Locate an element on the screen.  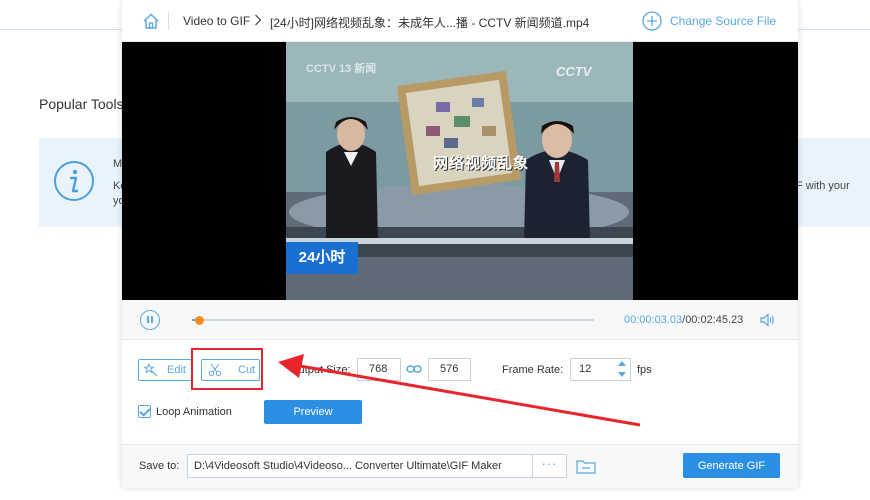
width-input: 768 is located at coordinates (379, 369).